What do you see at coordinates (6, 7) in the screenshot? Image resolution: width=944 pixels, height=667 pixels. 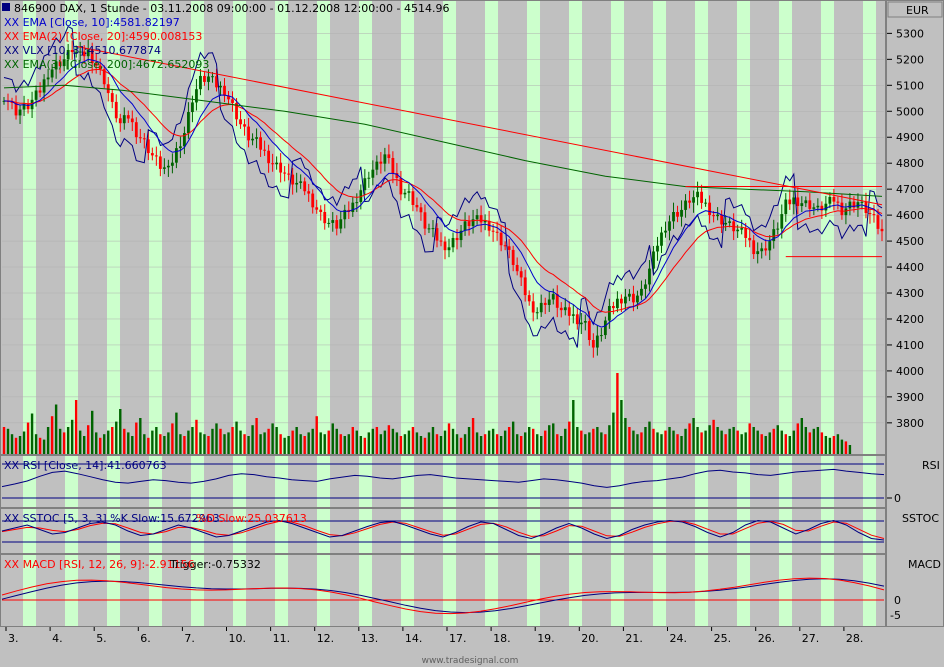 I see `chart-icon` at bounding box center [6, 7].